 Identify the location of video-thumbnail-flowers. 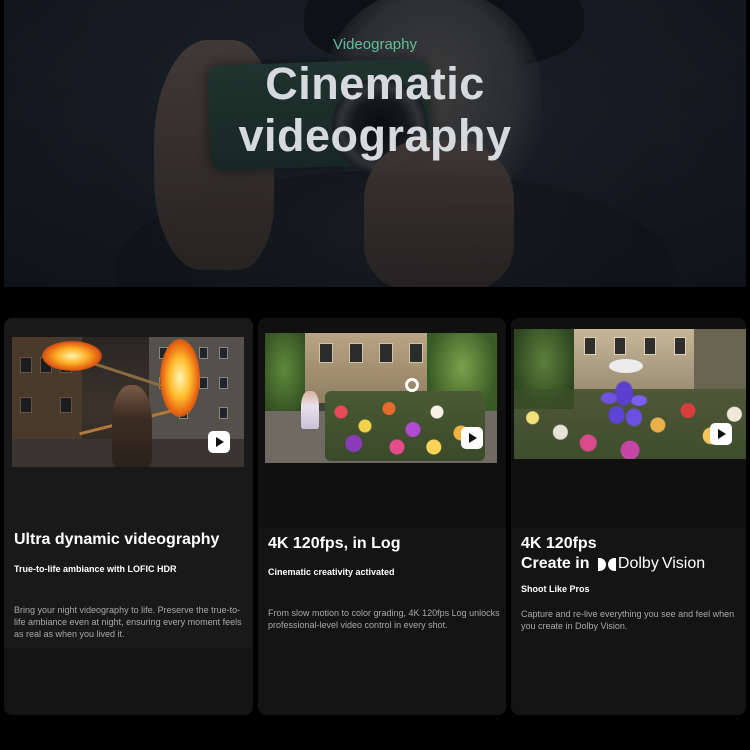
(630, 394).